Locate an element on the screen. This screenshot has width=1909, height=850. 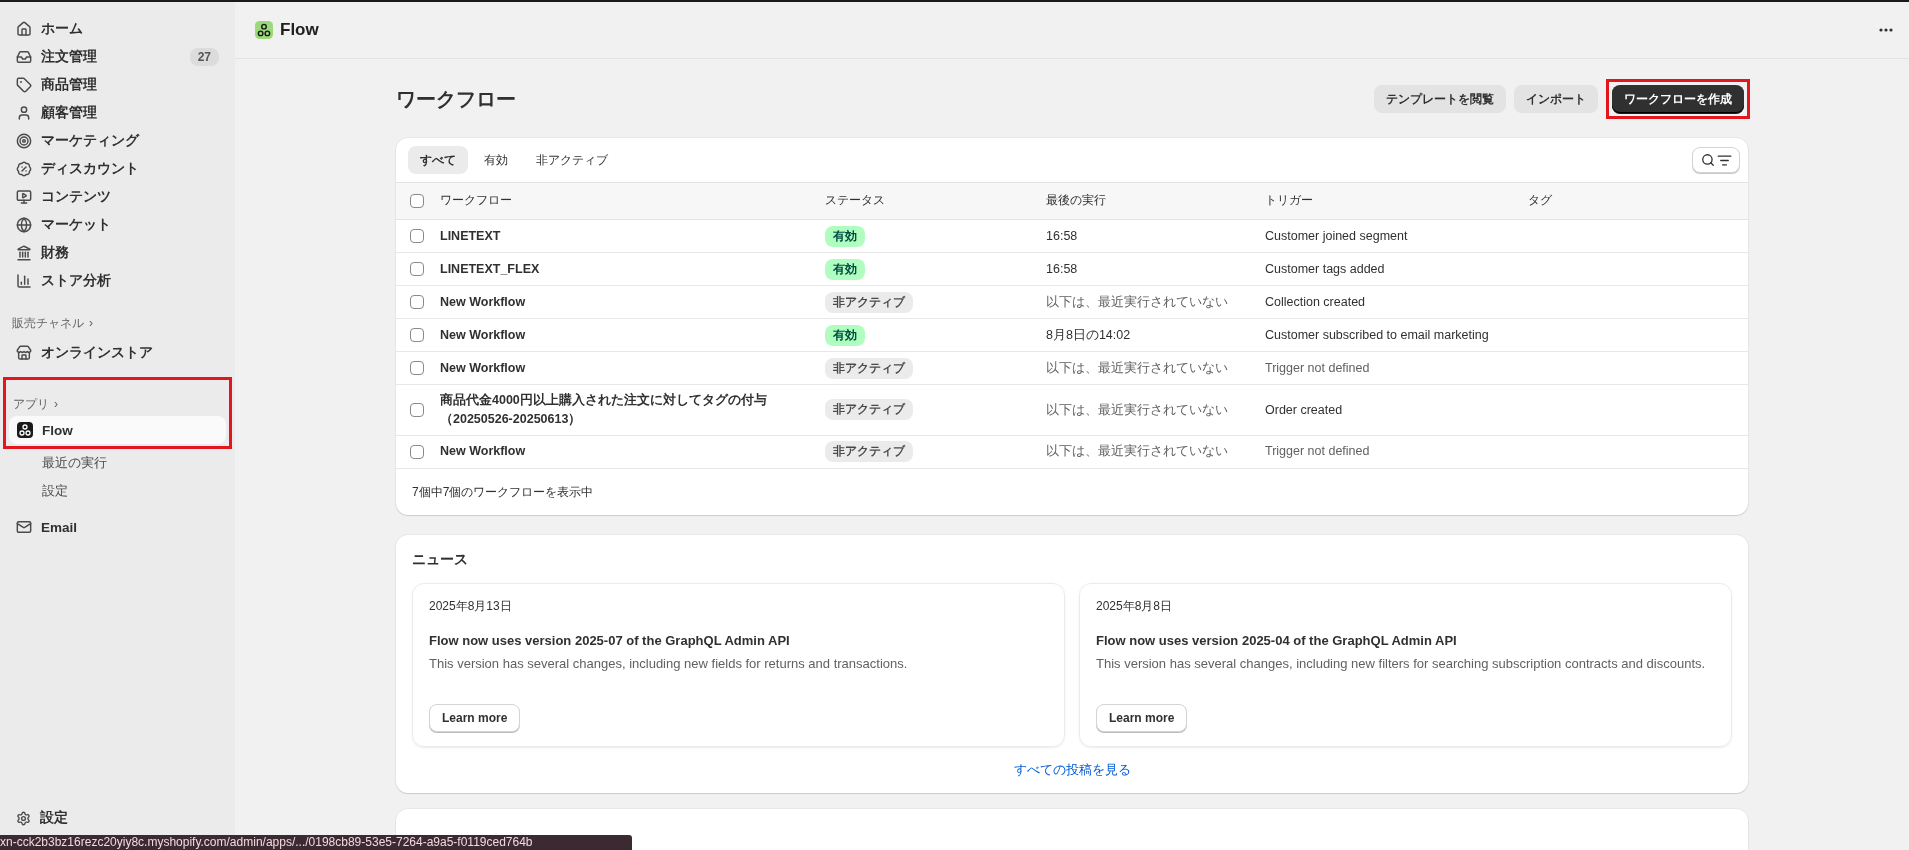
section-heading: 販売チャネル › is located at coordinates (117, 323).